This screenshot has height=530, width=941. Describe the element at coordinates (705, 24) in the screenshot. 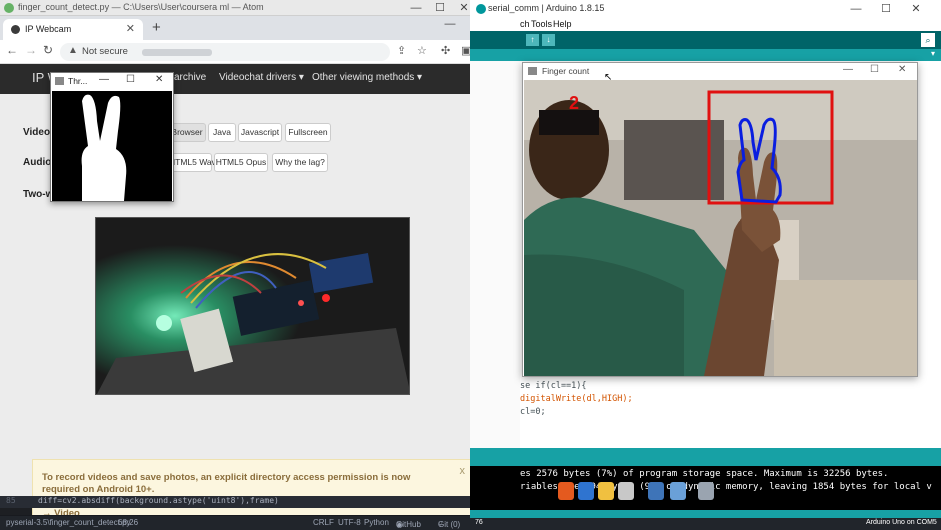

I see `arduino-menubar: ch Tools Help` at that location.